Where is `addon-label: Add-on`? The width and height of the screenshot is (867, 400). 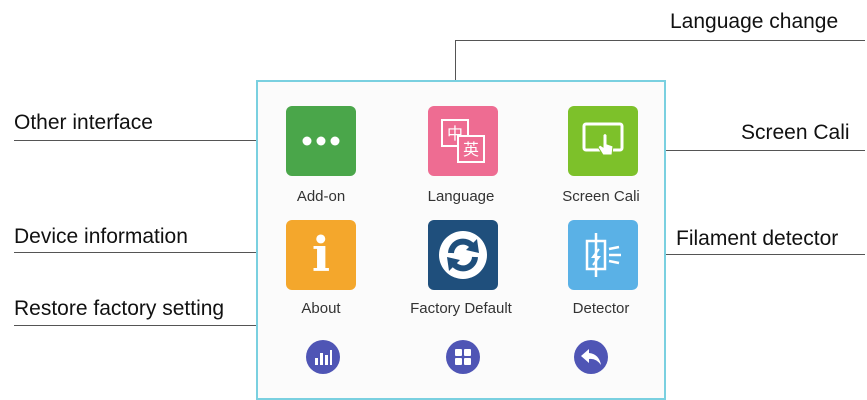 addon-label: Add-on is located at coordinates (321, 196).